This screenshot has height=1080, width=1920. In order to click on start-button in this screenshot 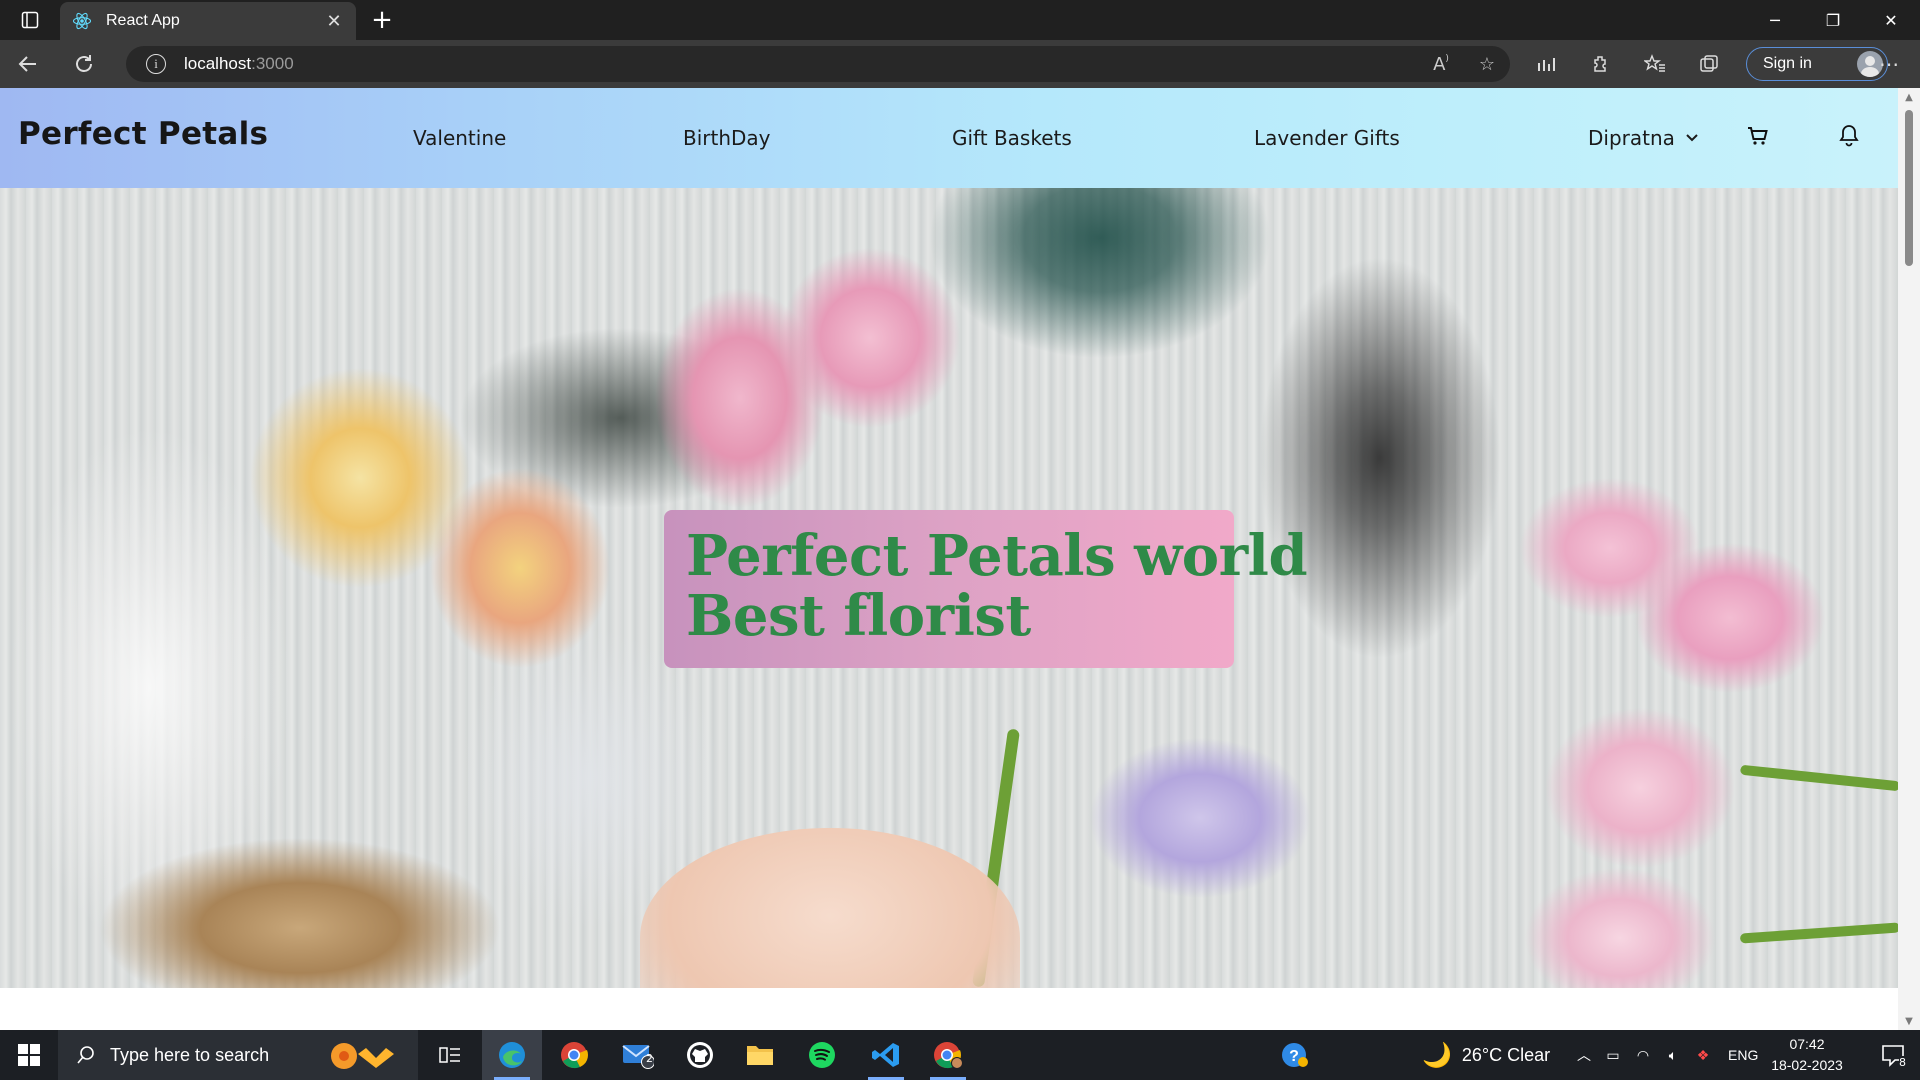, I will do `click(29, 1055)`.